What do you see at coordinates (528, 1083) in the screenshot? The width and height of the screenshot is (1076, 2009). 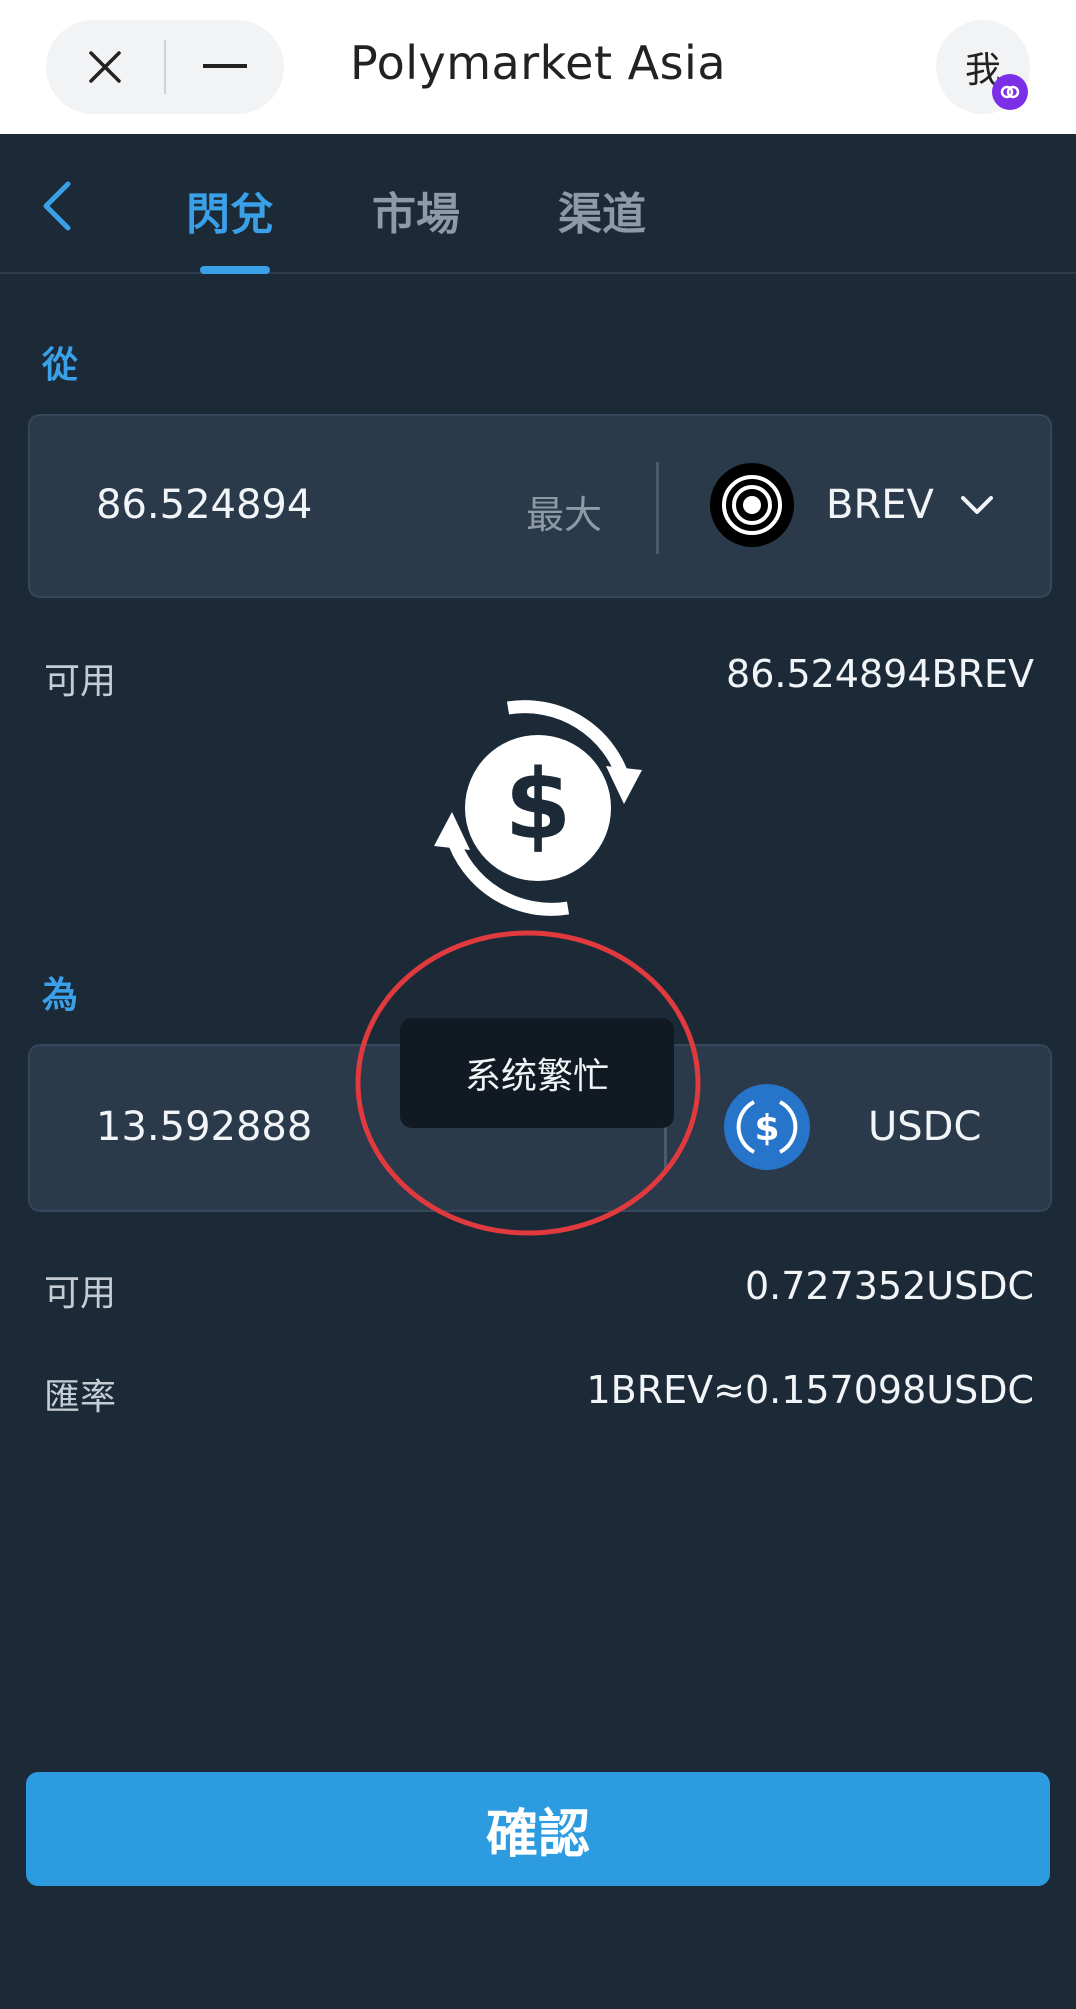 I see `annotation-circle` at bounding box center [528, 1083].